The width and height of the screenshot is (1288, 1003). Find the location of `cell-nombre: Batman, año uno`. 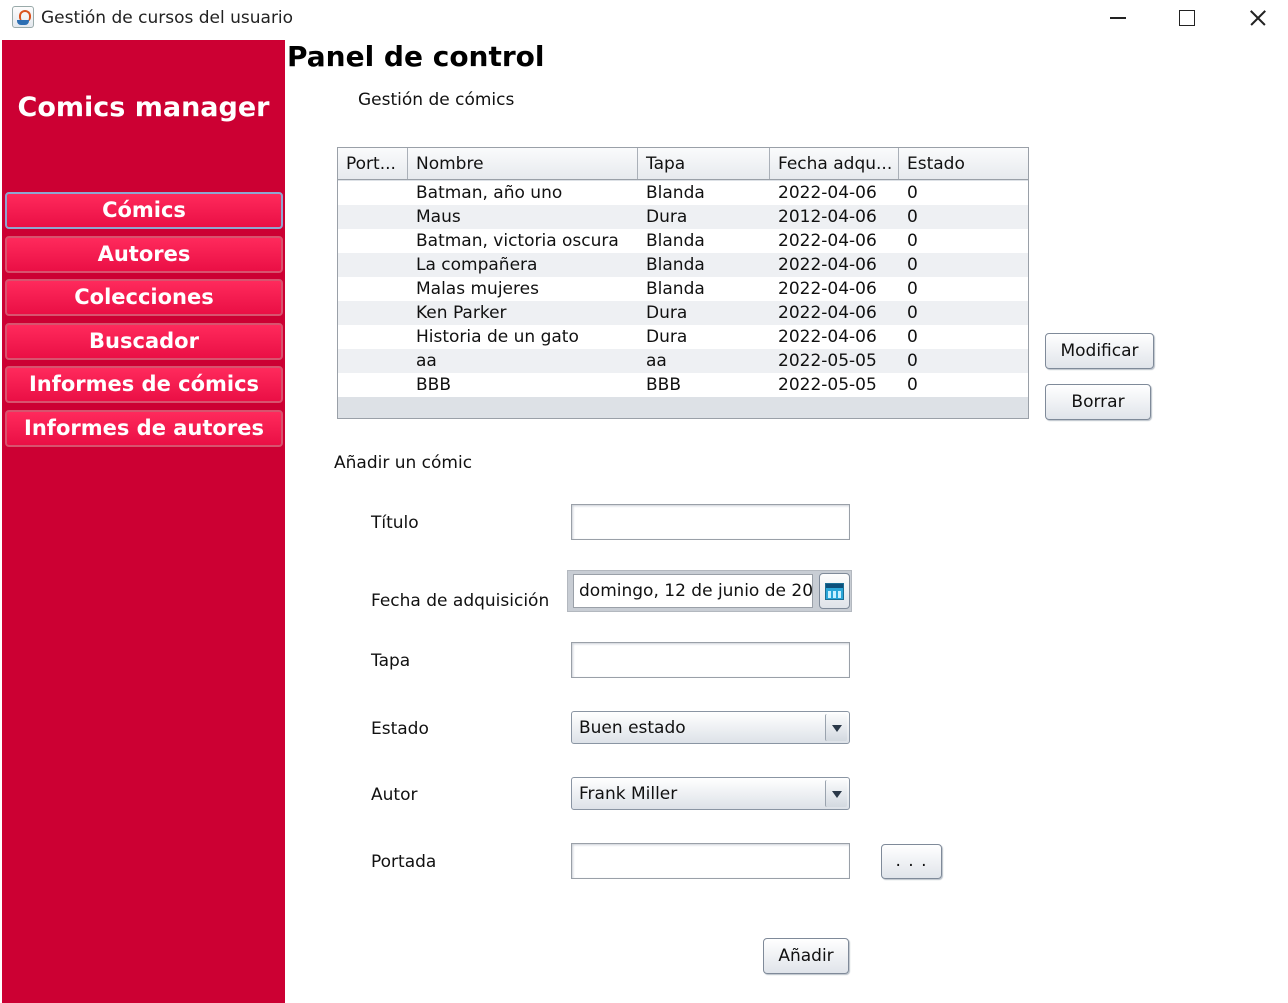

cell-nombre: Batman, año uno is located at coordinates (489, 193).